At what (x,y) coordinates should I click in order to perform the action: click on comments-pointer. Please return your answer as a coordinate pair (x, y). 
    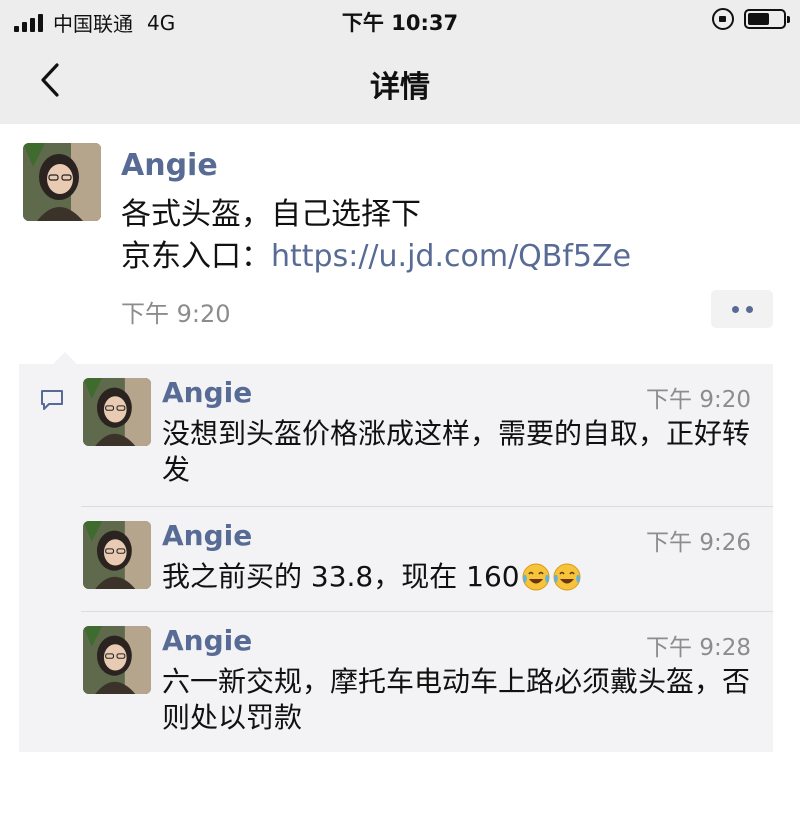
    Looking at the image, I should click on (65, 358).